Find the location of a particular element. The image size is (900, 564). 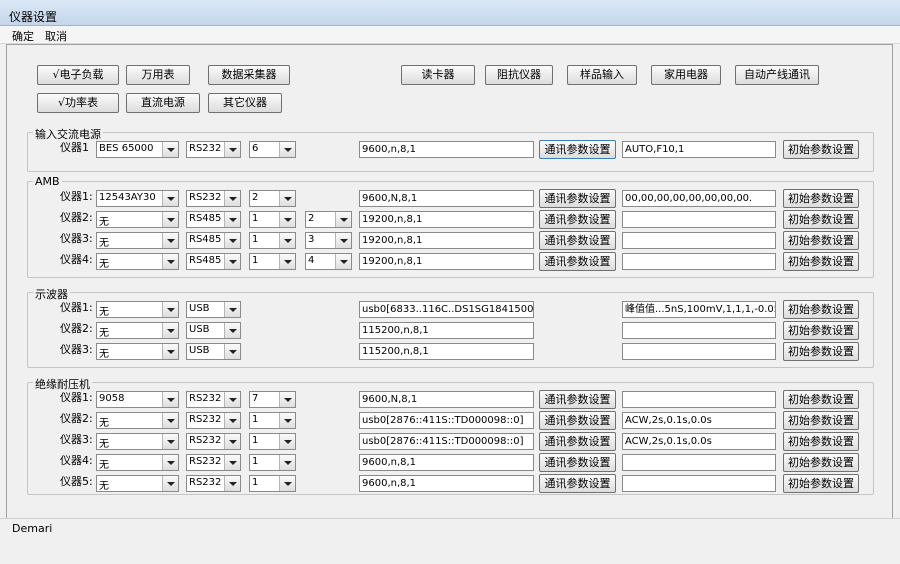

model-select: BES 65000 is located at coordinates (137, 149).